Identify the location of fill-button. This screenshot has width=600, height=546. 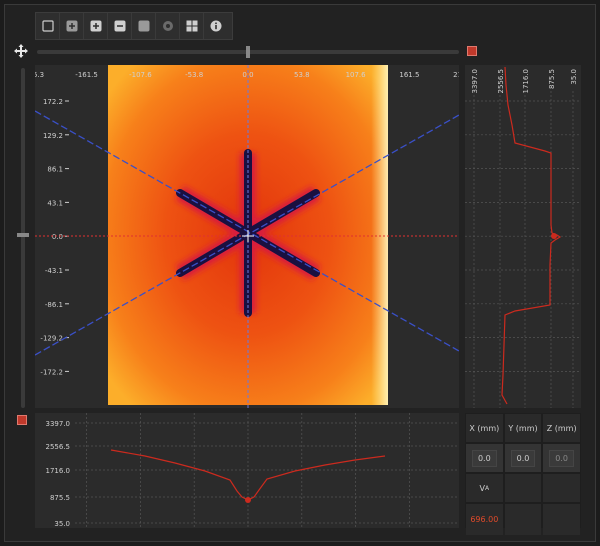
(144, 26).